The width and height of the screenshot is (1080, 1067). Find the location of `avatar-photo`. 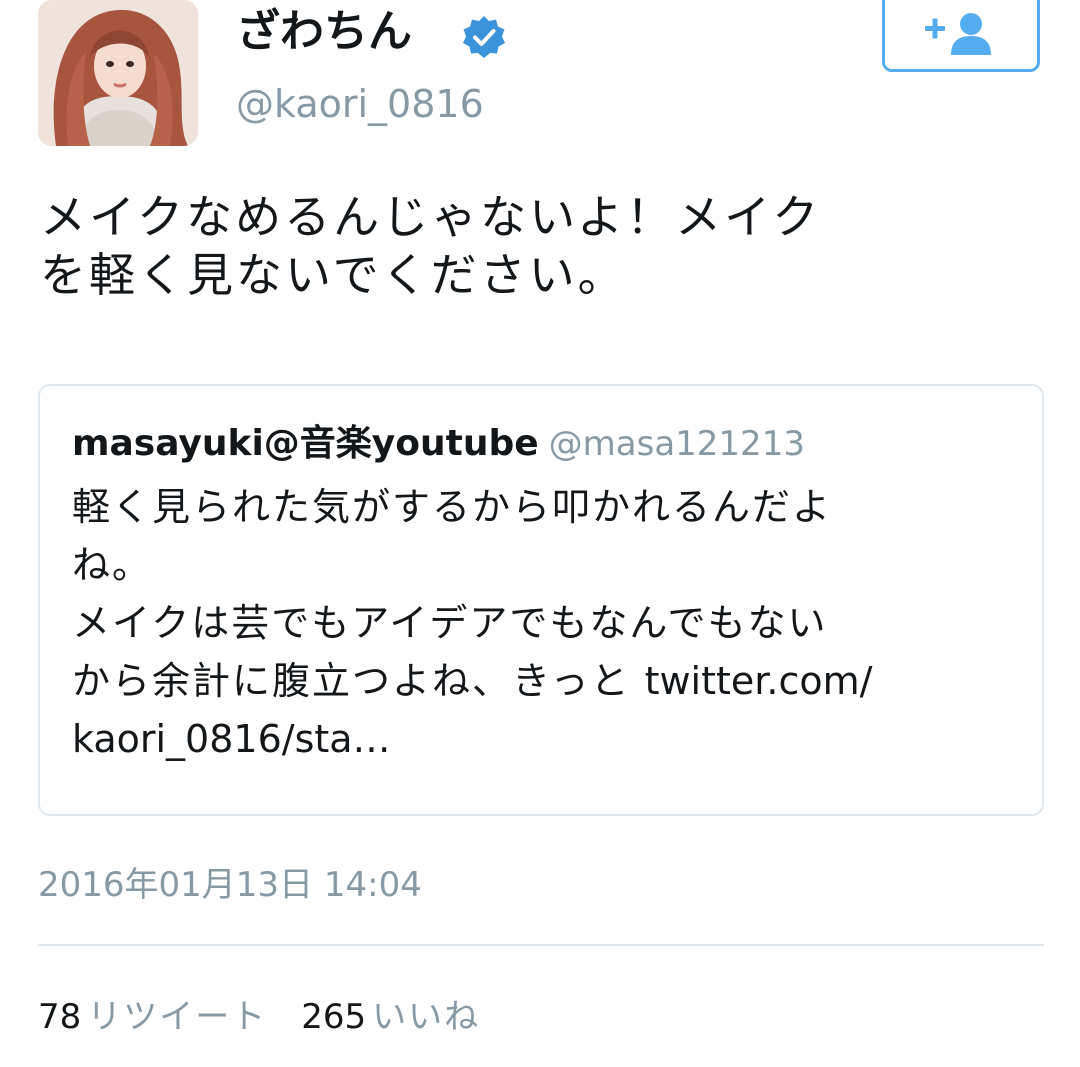

avatar-photo is located at coordinates (118, 73).